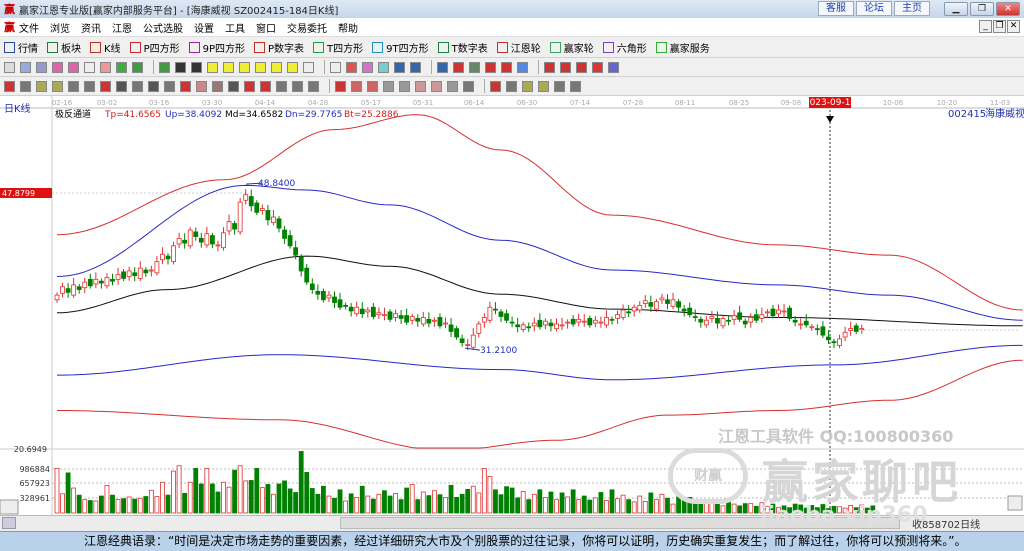 Image resolution: width=1024 pixels, height=551 pixels. What do you see at coordinates (9, 523) in the screenshot?
I see `calendar-icon` at bounding box center [9, 523].